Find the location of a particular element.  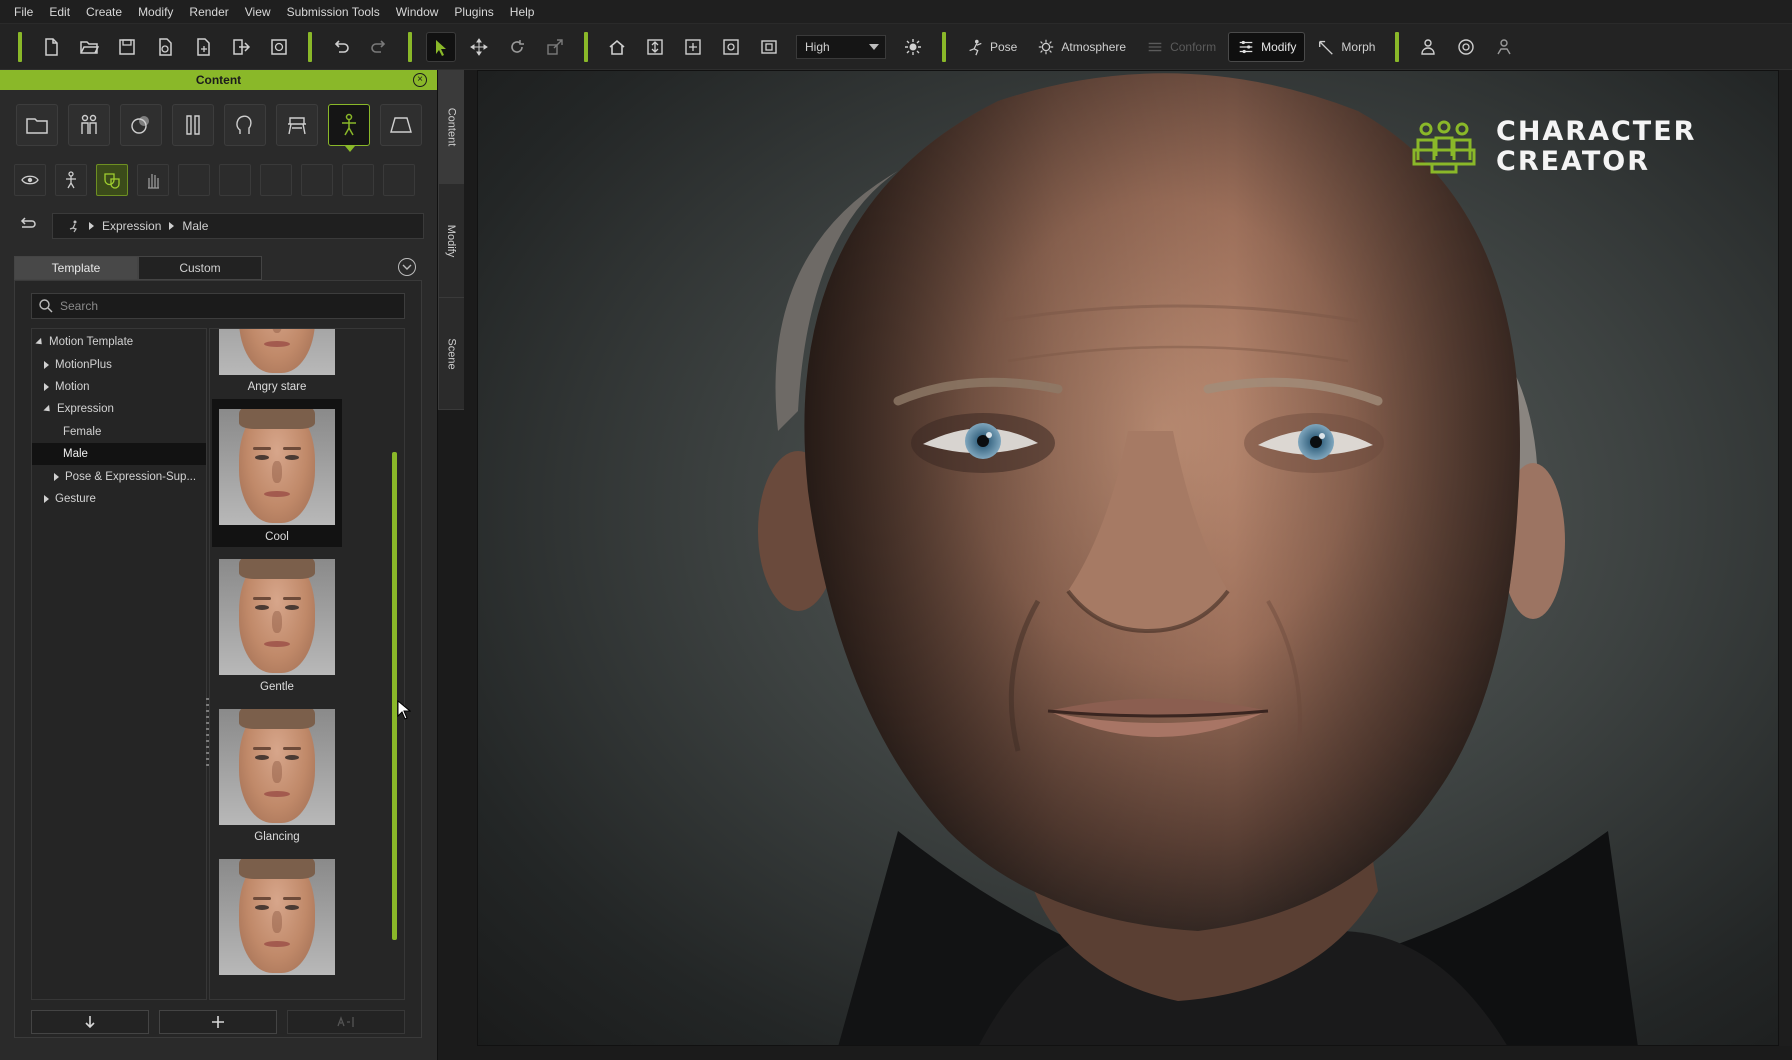

side-tab-content: Content is located at coordinates (451, 127).